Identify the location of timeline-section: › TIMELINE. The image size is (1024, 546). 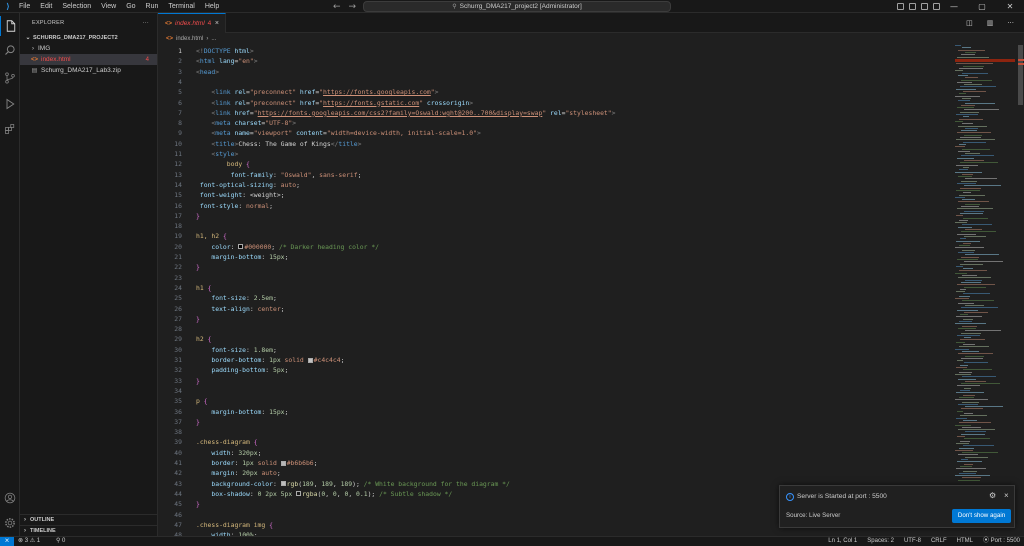
(89, 530).